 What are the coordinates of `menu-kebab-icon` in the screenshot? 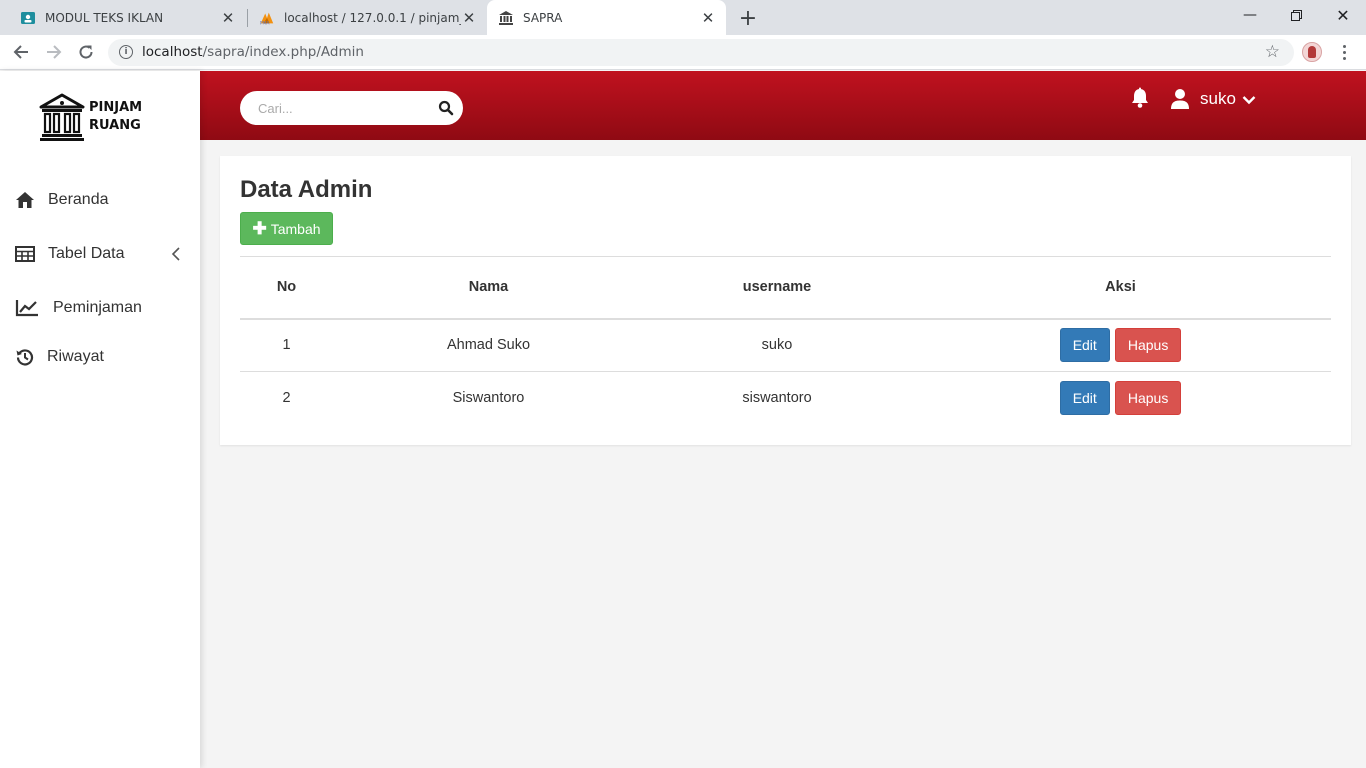 It's located at (1344, 52).